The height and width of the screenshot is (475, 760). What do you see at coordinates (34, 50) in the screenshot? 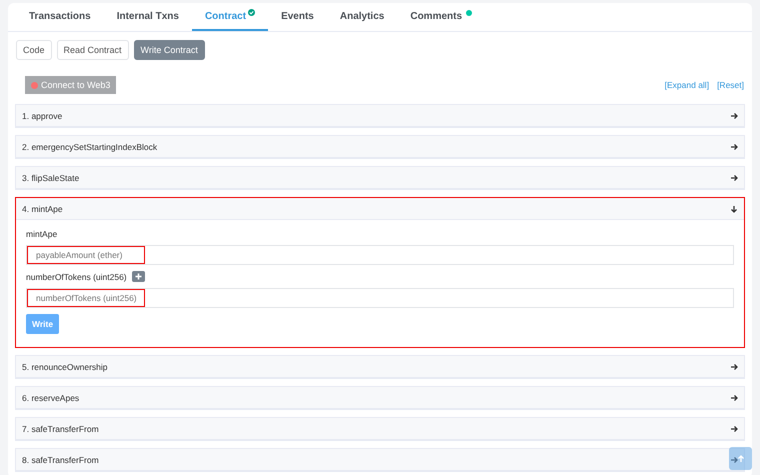
I see `subtab-button: Code` at bounding box center [34, 50].